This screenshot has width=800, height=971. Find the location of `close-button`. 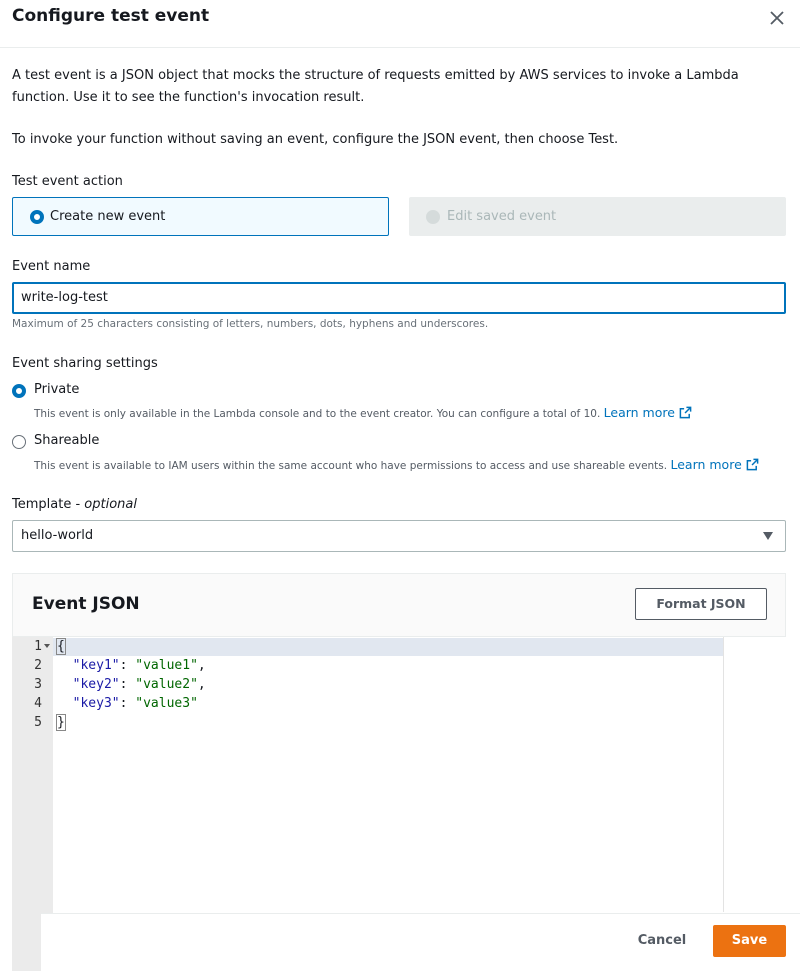

close-button is located at coordinates (777, 18).